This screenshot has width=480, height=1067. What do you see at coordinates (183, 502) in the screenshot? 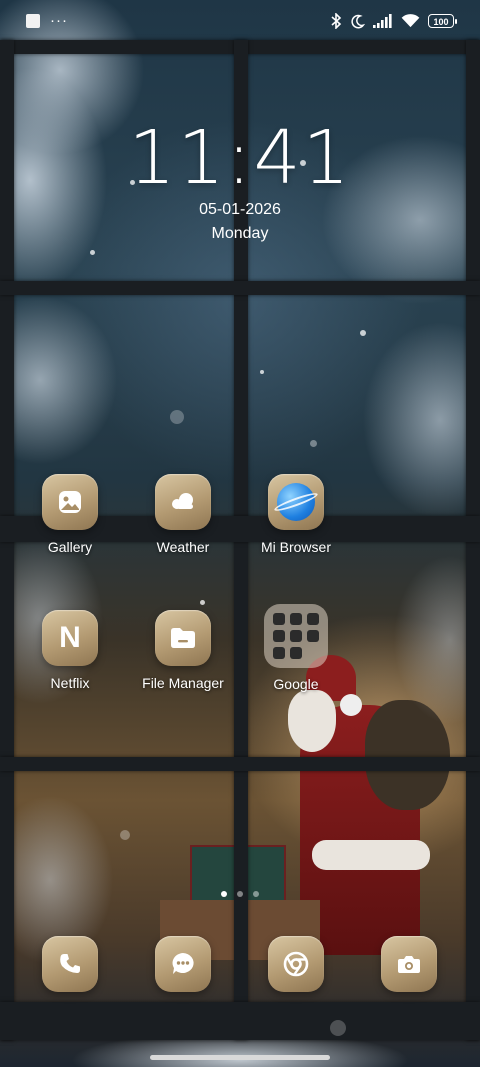
I see `cloud-icon` at bounding box center [183, 502].